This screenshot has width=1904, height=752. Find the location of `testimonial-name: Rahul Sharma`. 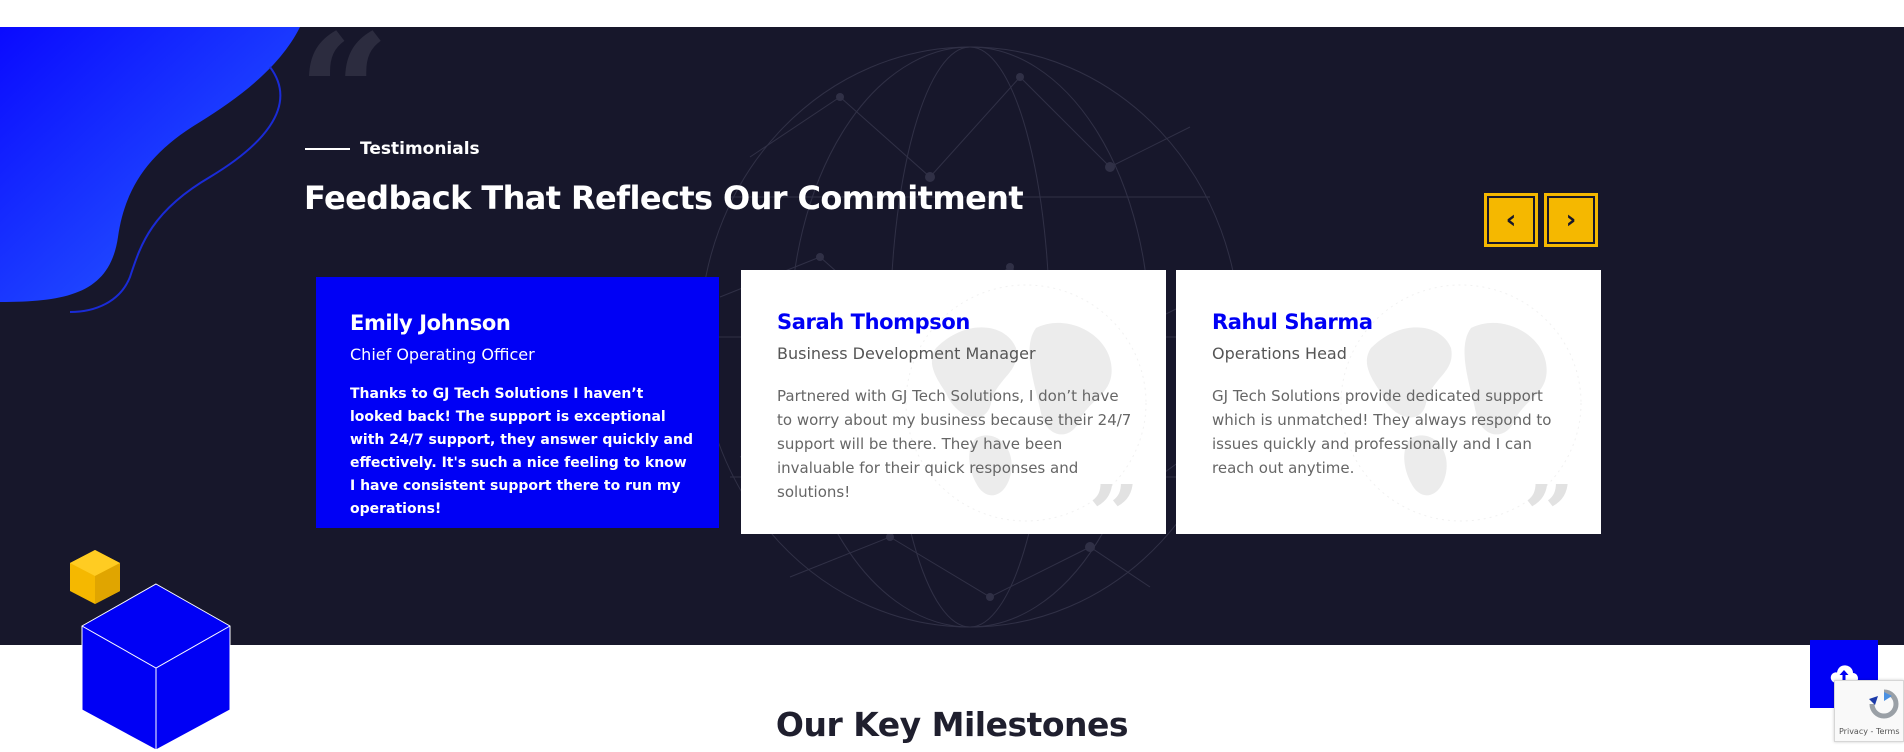

testimonial-name: Rahul Sharma is located at coordinates (1292, 322).